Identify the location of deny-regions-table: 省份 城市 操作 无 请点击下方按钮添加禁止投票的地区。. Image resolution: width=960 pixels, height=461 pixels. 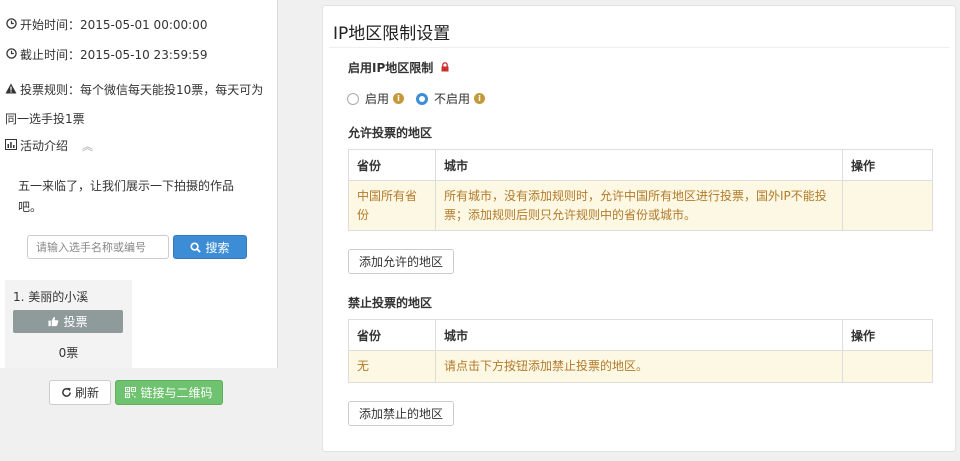
(640, 351).